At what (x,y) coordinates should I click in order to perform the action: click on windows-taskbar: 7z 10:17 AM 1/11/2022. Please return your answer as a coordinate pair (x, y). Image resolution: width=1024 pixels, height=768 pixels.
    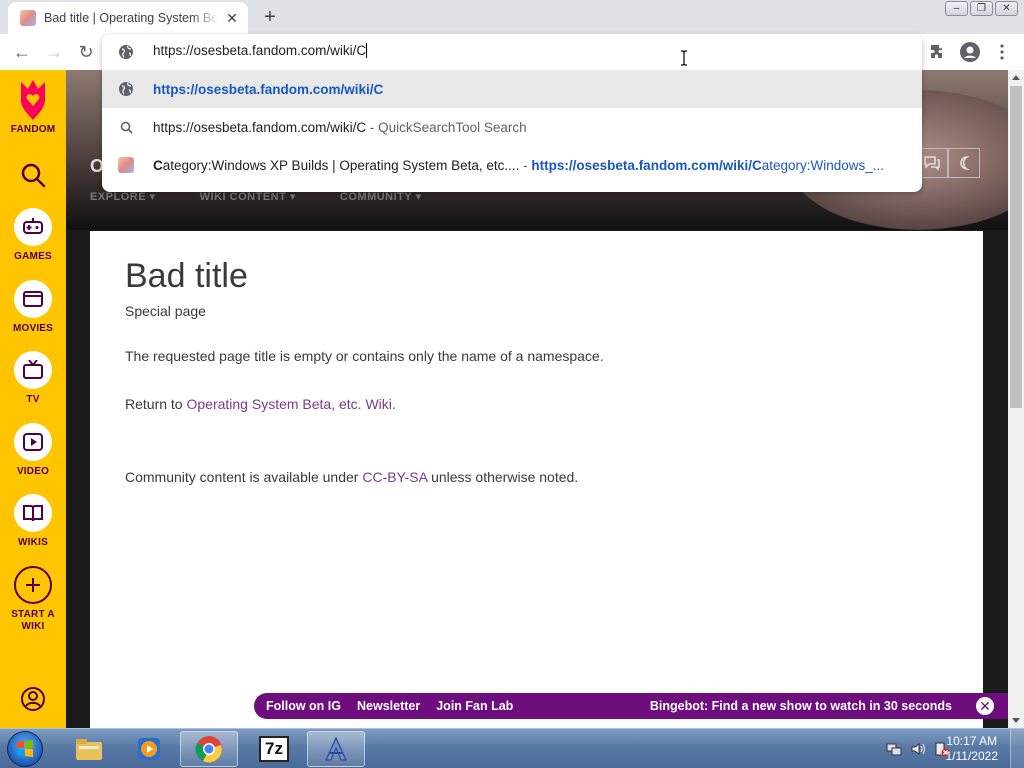
    Looking at the image, I should click on (512, 748).